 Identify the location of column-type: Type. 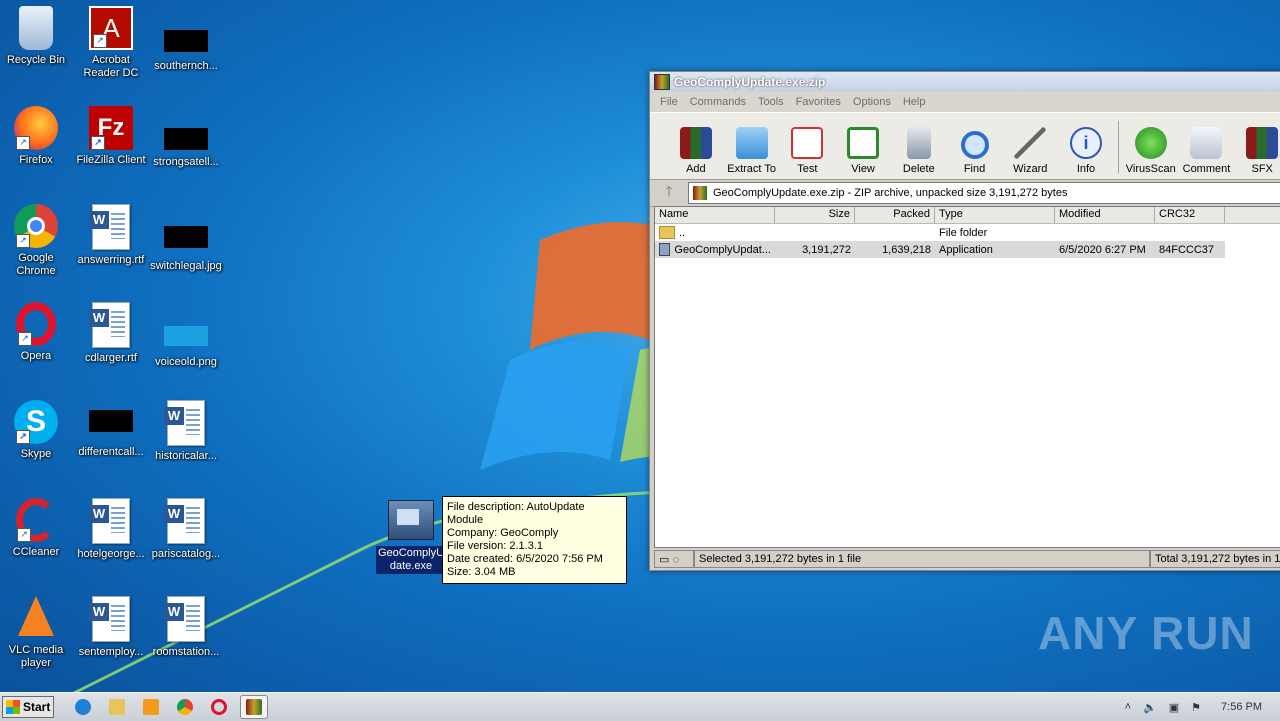
(995, 215).